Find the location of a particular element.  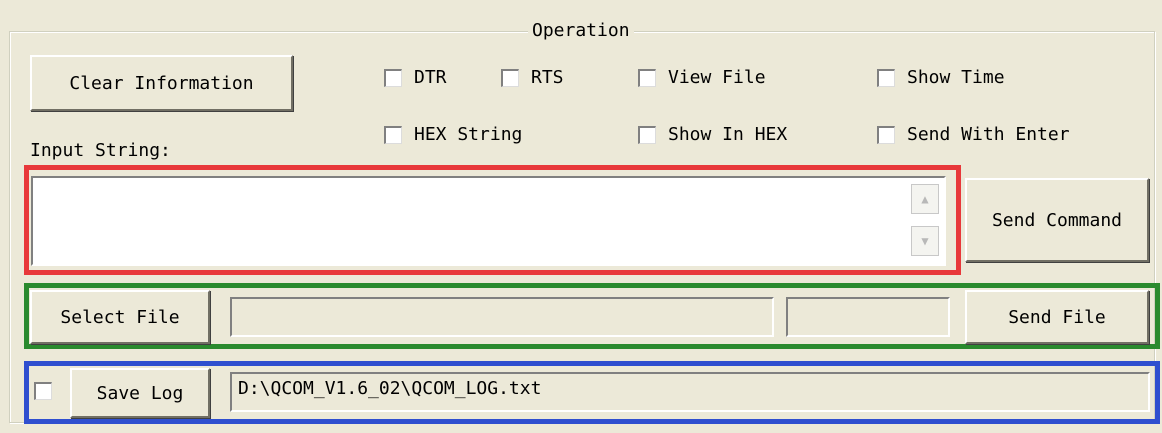

clear-information-label: Clear Information is located at coordinates (161, 83).